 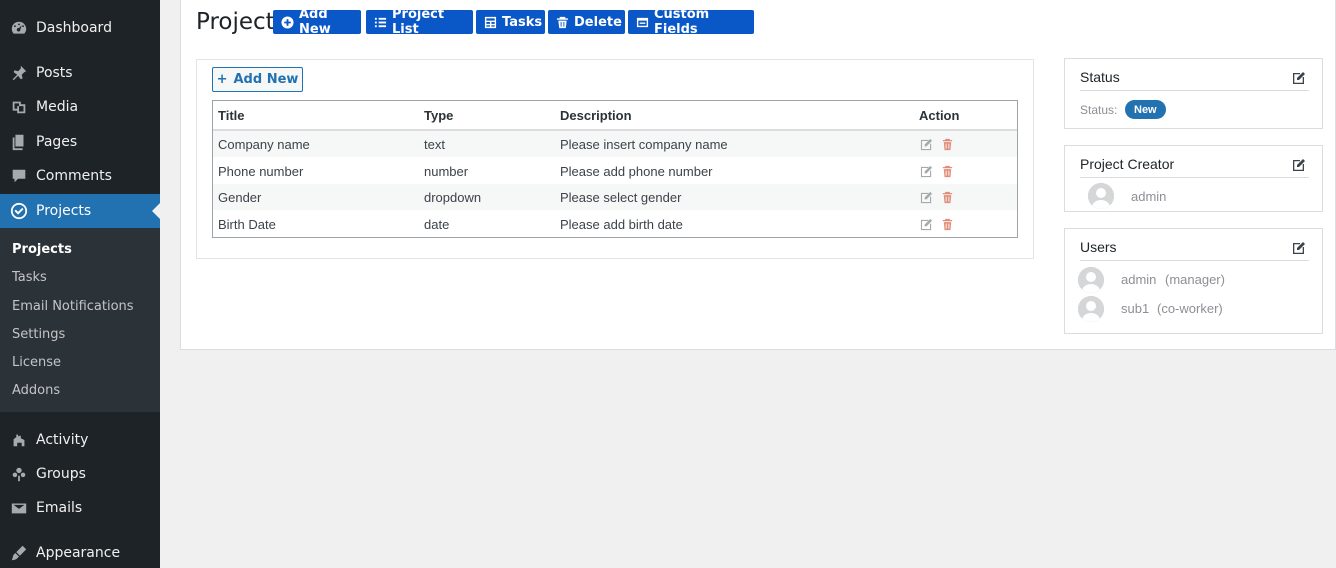 I want to click on users-box: Users admin (manager) sub1 (co-worker), so click(x=1193, y=281).